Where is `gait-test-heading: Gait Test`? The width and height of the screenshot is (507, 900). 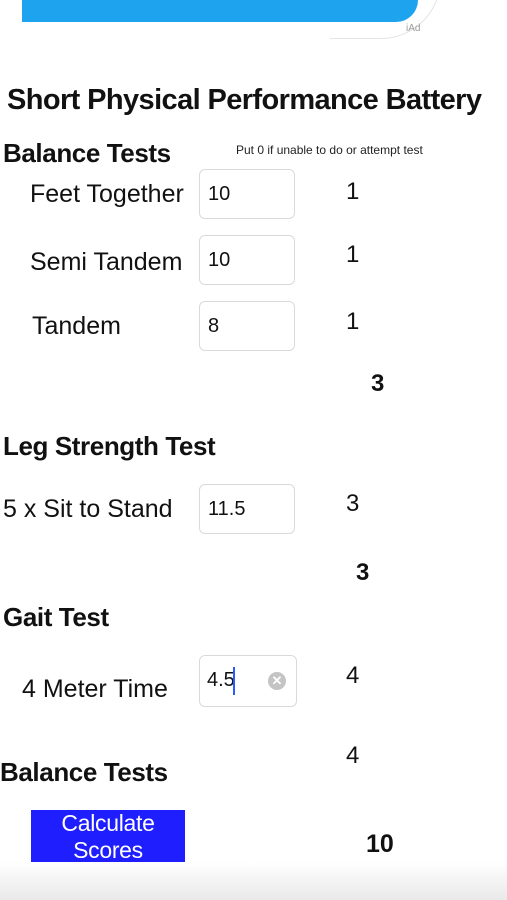
gait-test-heading: Gait Test is located at coordinates (56, 617).